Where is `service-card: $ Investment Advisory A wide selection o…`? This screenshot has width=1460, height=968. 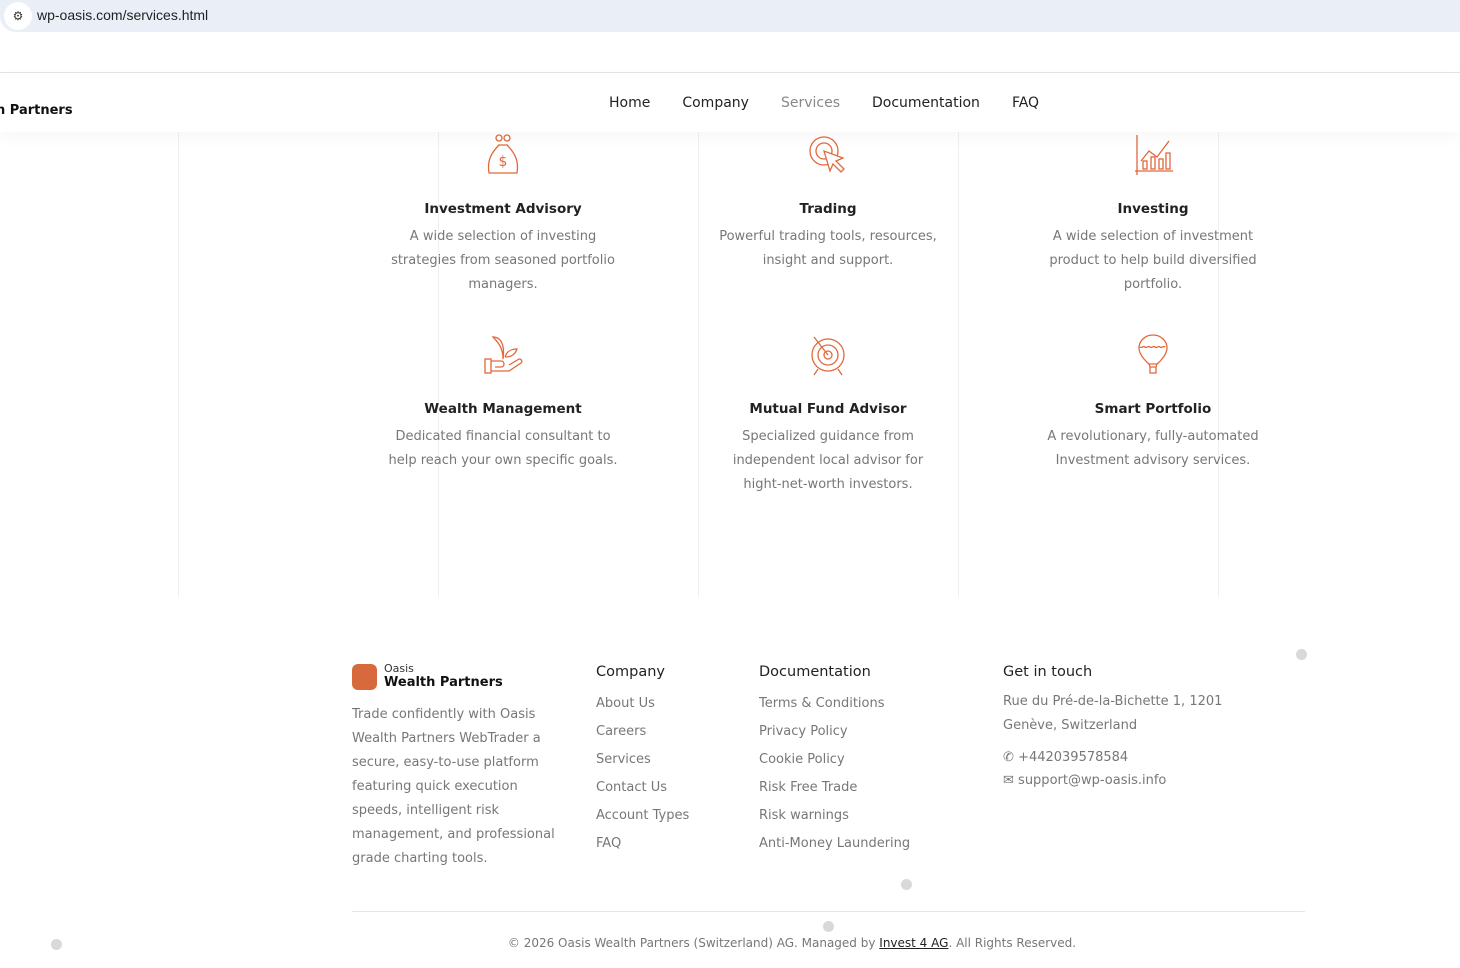
service-card: $ Investment Advisory A wide selection o… is located at coordinates (503, 215).